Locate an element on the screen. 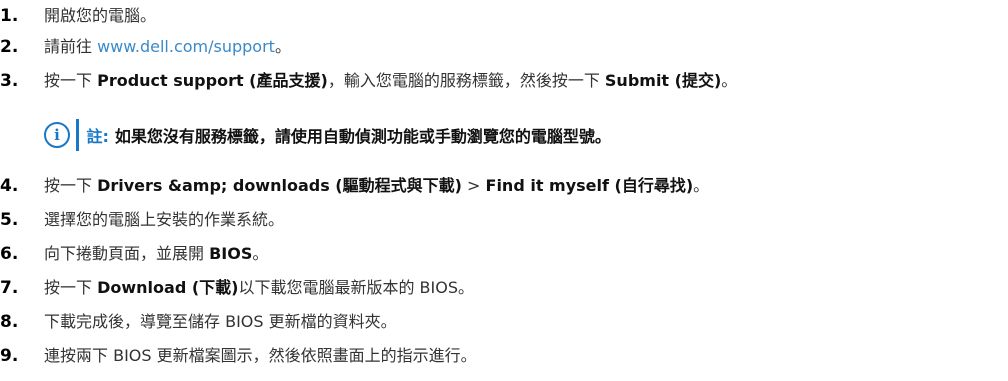 The image size is (1008, 381). bios-label: BIOS is located at coordinates (231, 253).